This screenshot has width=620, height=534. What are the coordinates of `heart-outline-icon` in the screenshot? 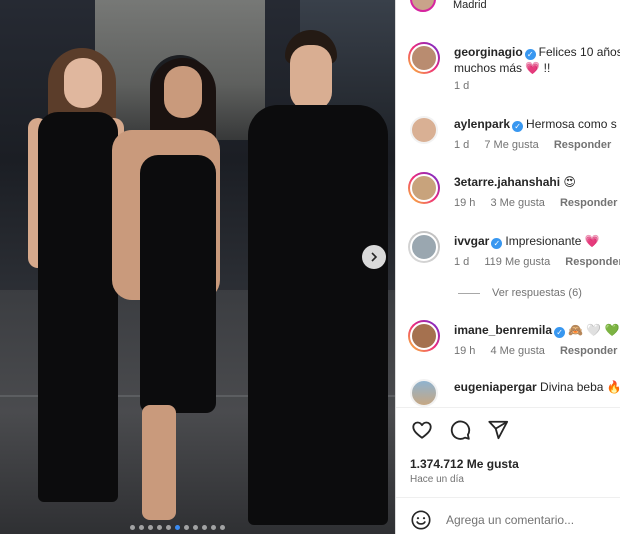 It's located at (422, 430).